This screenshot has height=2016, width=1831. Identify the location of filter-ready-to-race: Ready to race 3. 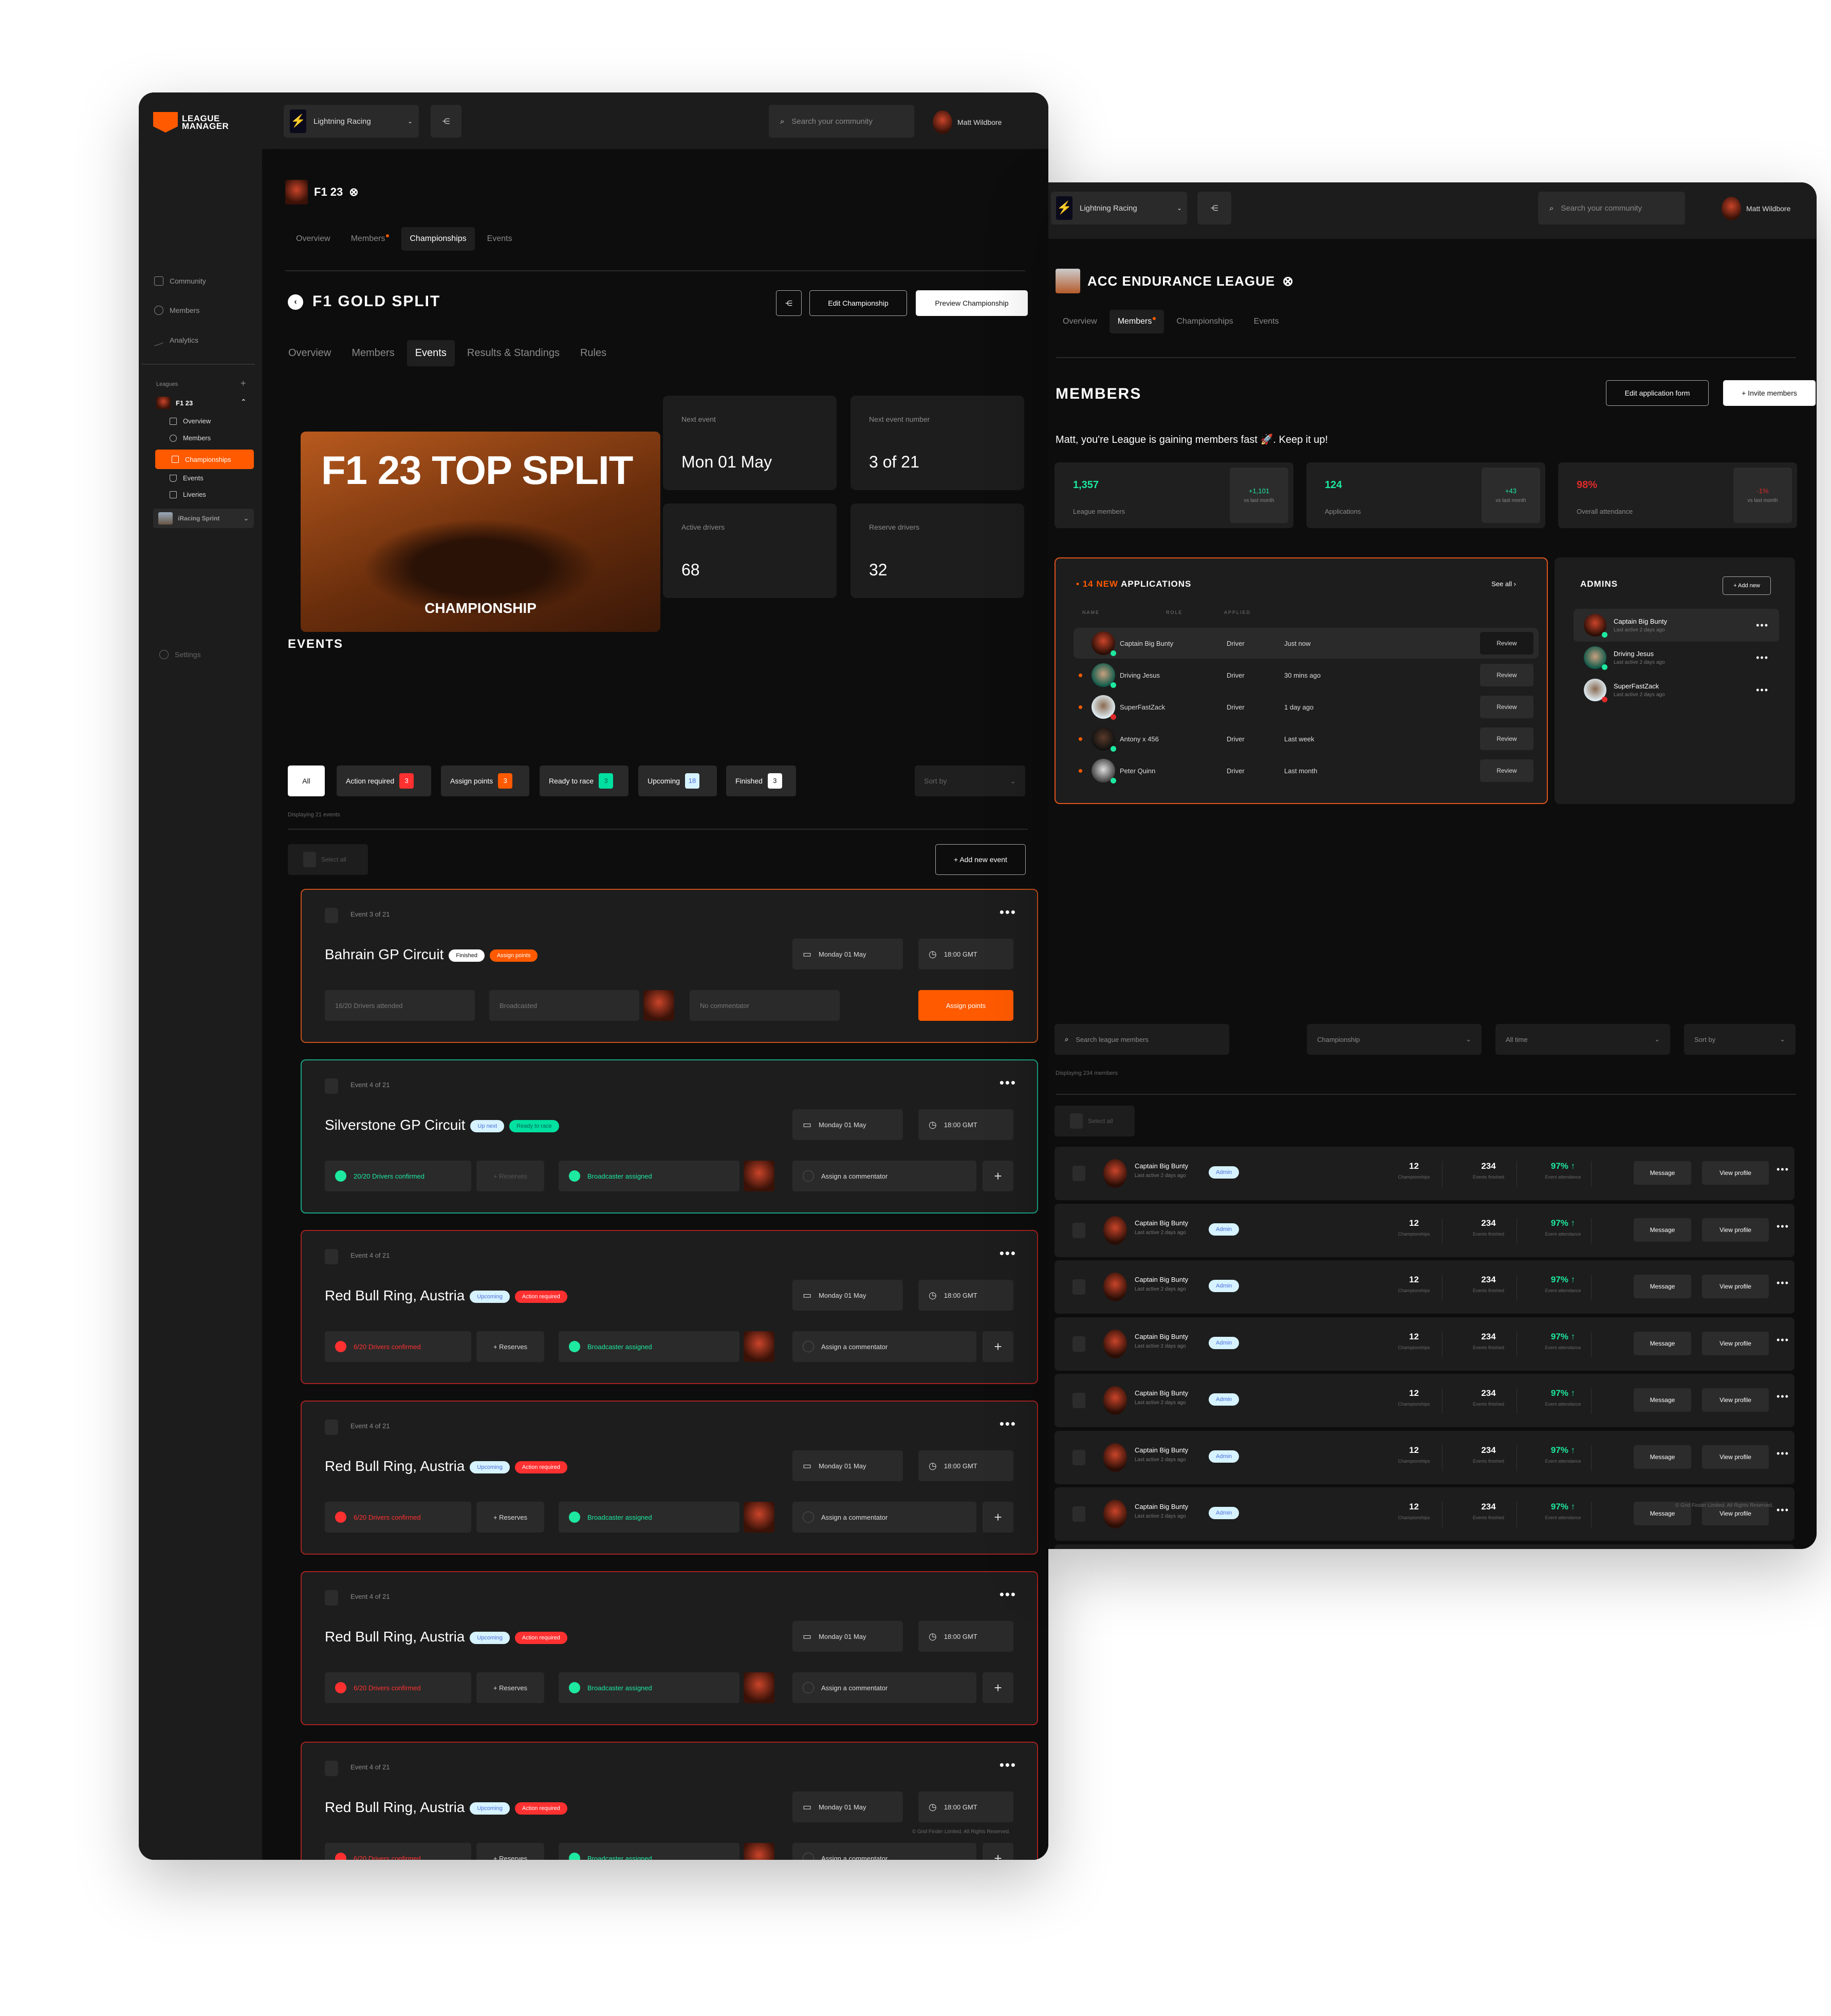
(584, 781).